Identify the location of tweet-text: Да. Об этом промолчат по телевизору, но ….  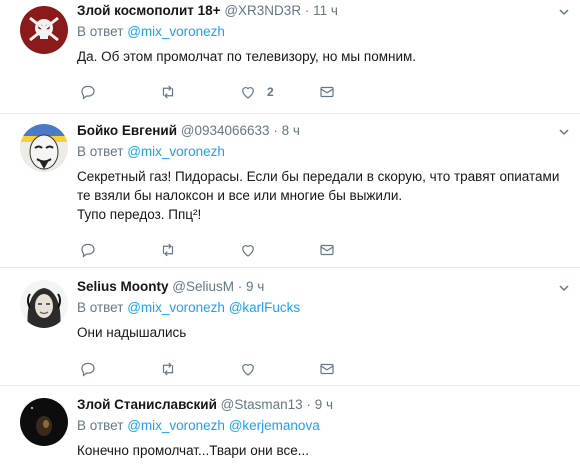
(318, 56).